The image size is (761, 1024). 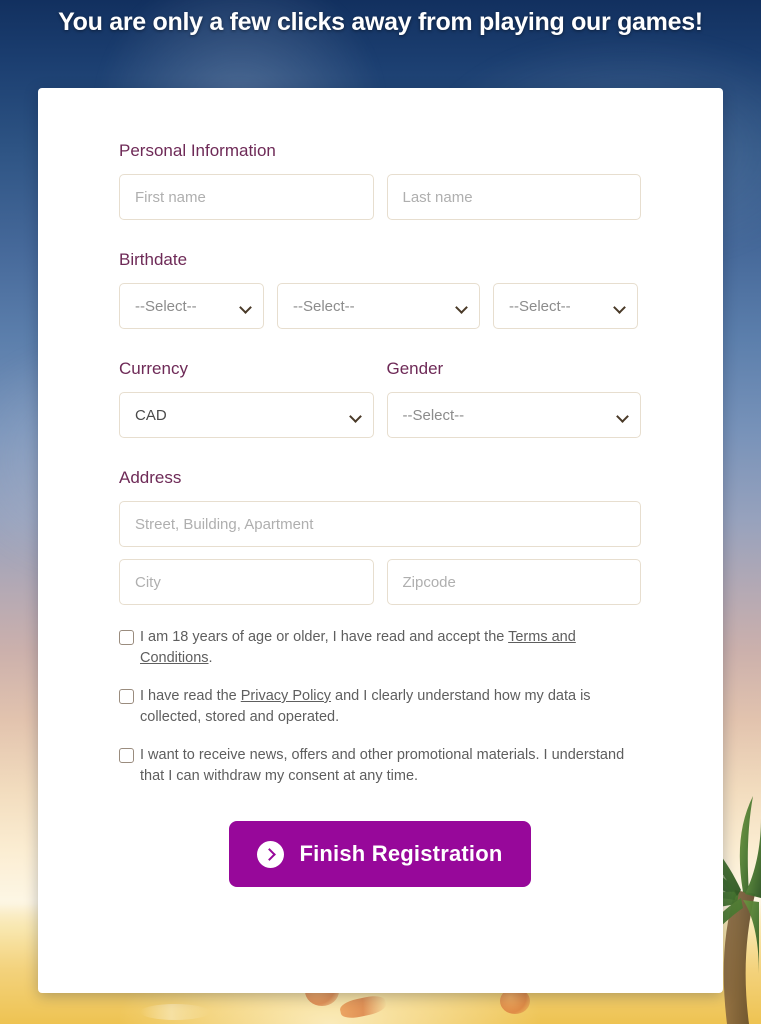 I want to click on birth-year-select: --Select--, so click(x=565, y=306).